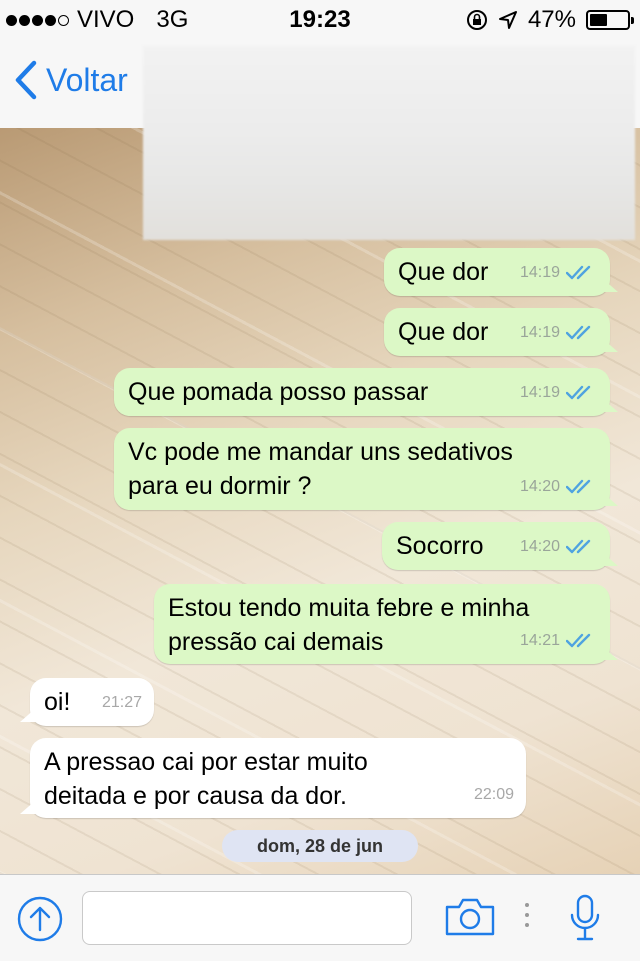 The width and height of the screenshot is (640, 961). Describe the element at coordinates (470, 917) in the screenshot. I see `camera-icon` at that location.